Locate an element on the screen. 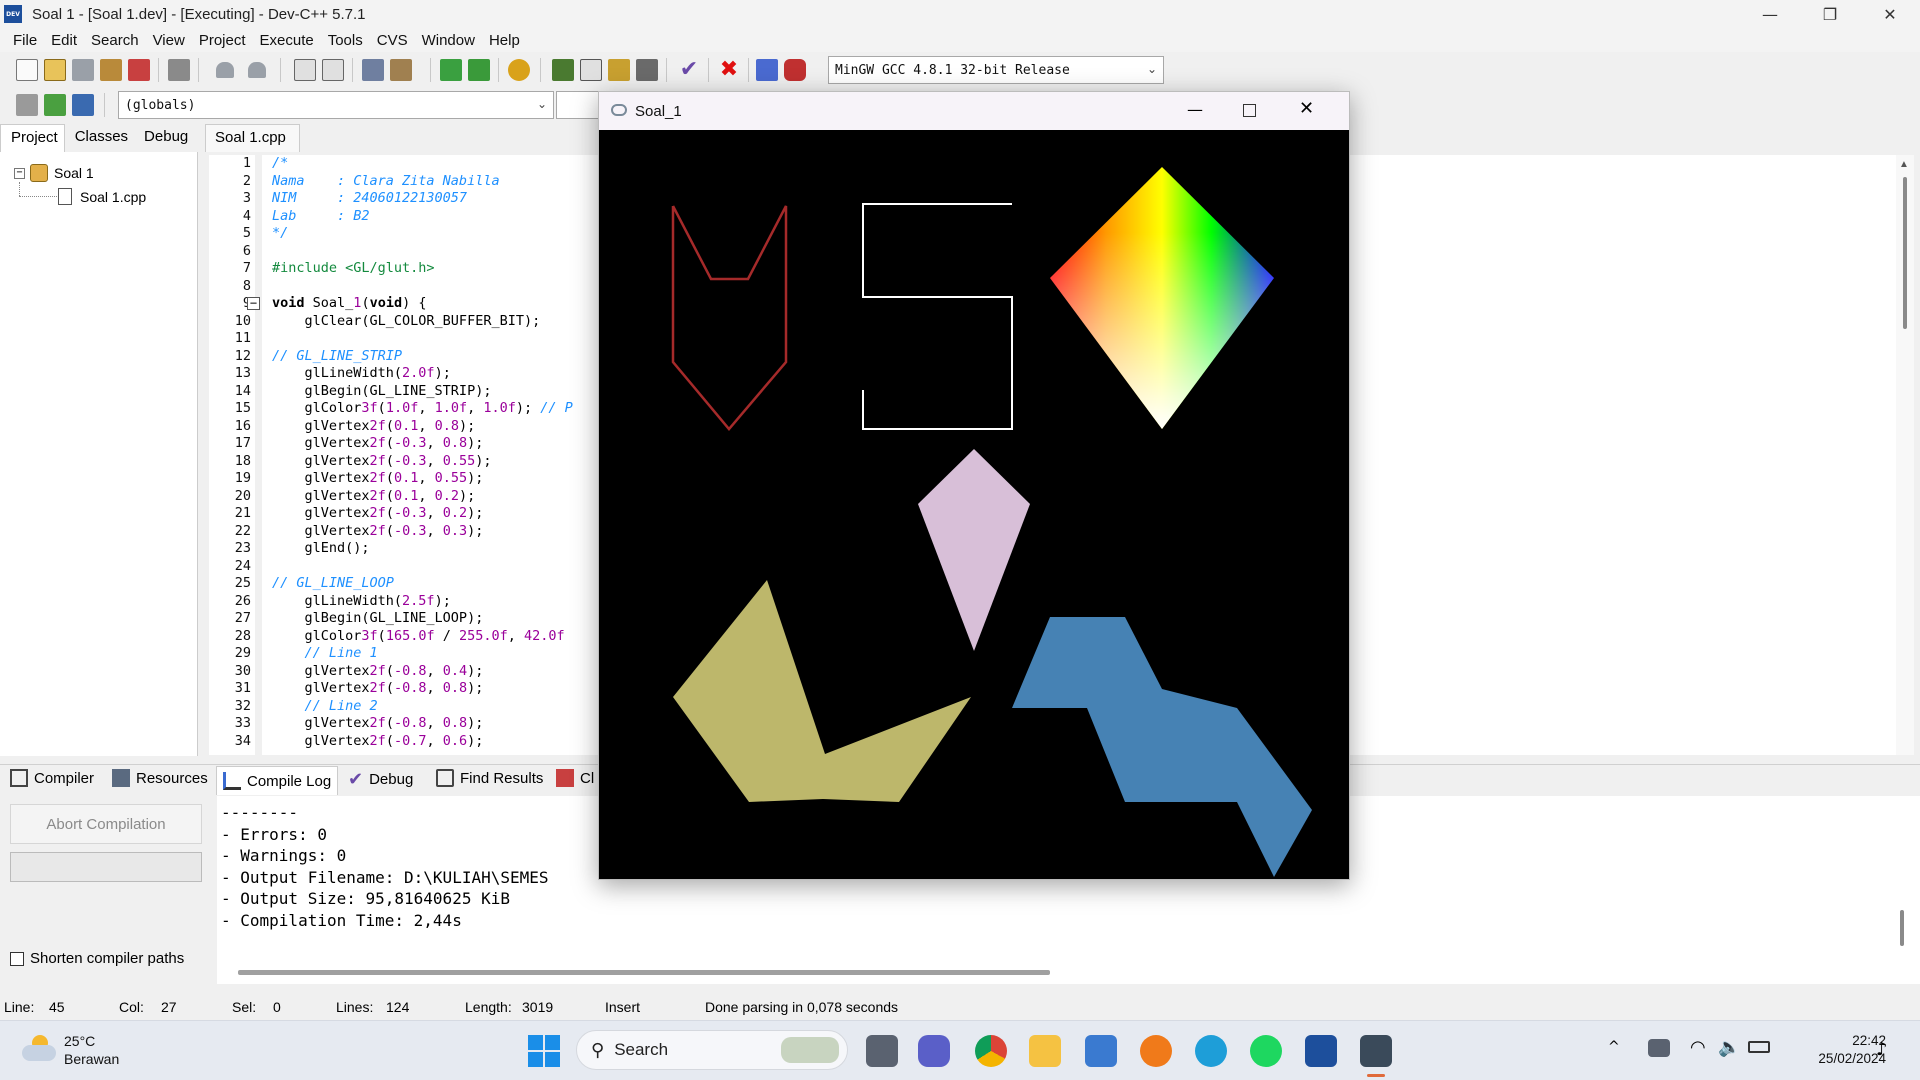 This screenshot has width=1920, height=1080. tab-close-label: Cl is located at coordinates (587, 778).